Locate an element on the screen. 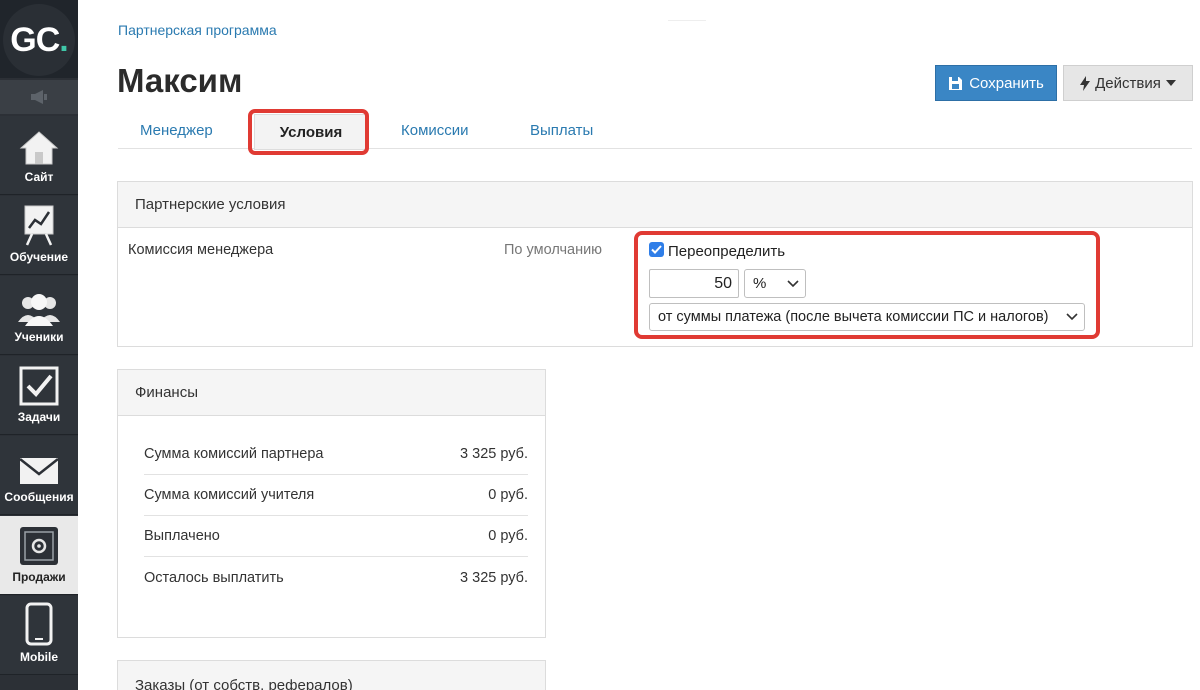 The width and height of the screenshot is (1200, 690). actions-button-label: Действия is located at coordinates (1128, 83).